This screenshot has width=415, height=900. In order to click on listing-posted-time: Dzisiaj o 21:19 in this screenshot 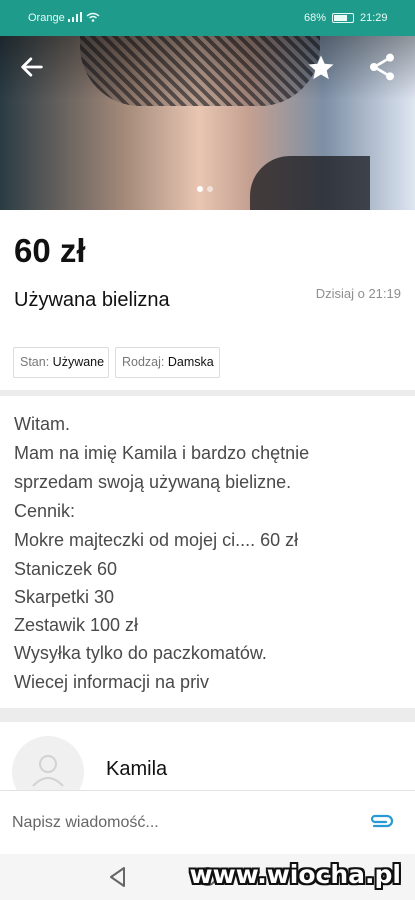, I will do `click(358, 293)`.